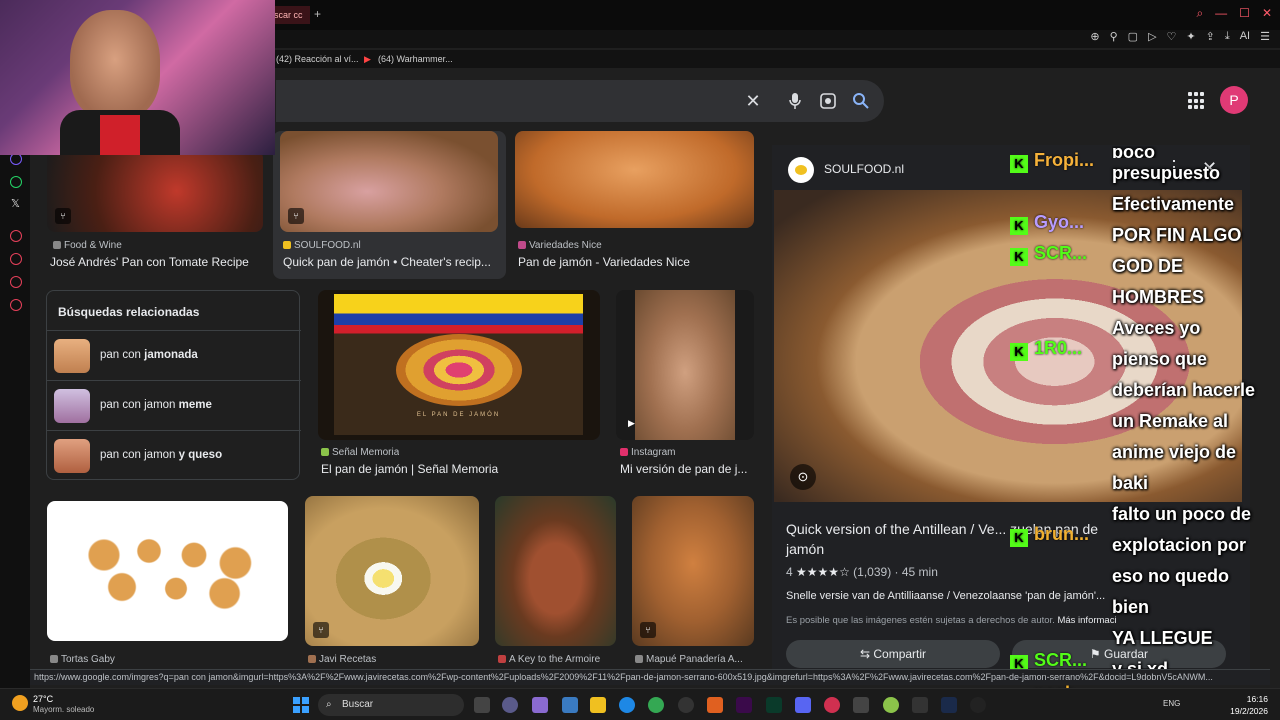  What do you see at coordinates (72, 406) in the screenshot?
I see `related-thumb` at bounding box center [72, 406].